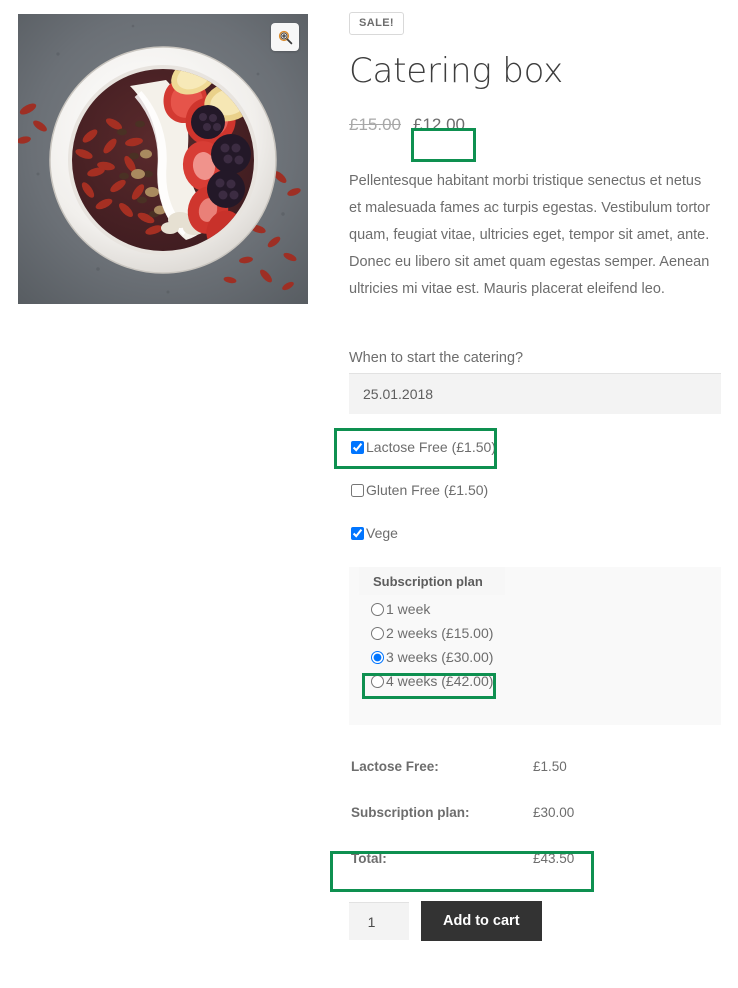  Describe the element at coordinates (432, 581) in the screenshot. I see `subscription-plan-legend: Subscription plan` at that location.